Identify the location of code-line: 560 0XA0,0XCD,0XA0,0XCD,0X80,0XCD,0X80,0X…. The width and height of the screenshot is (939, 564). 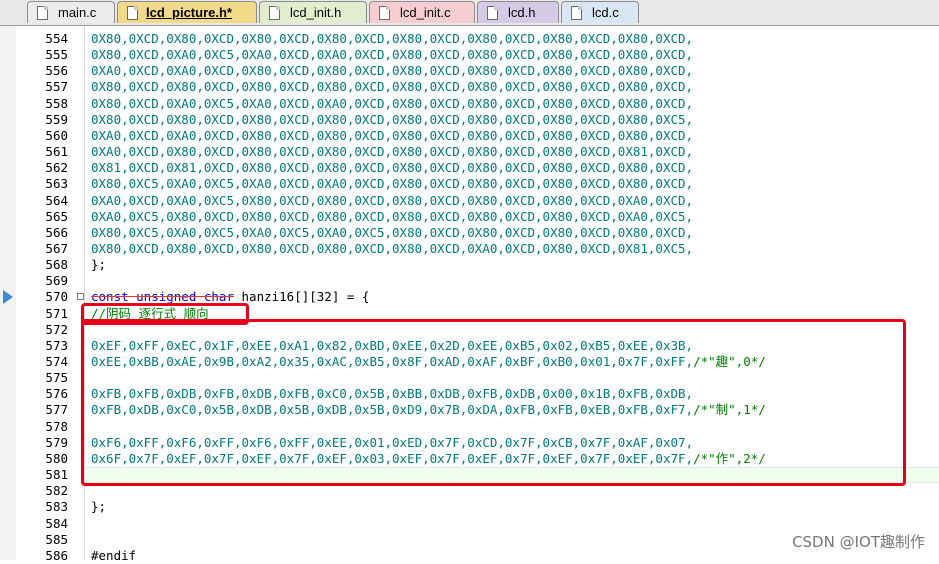
(469, 136).